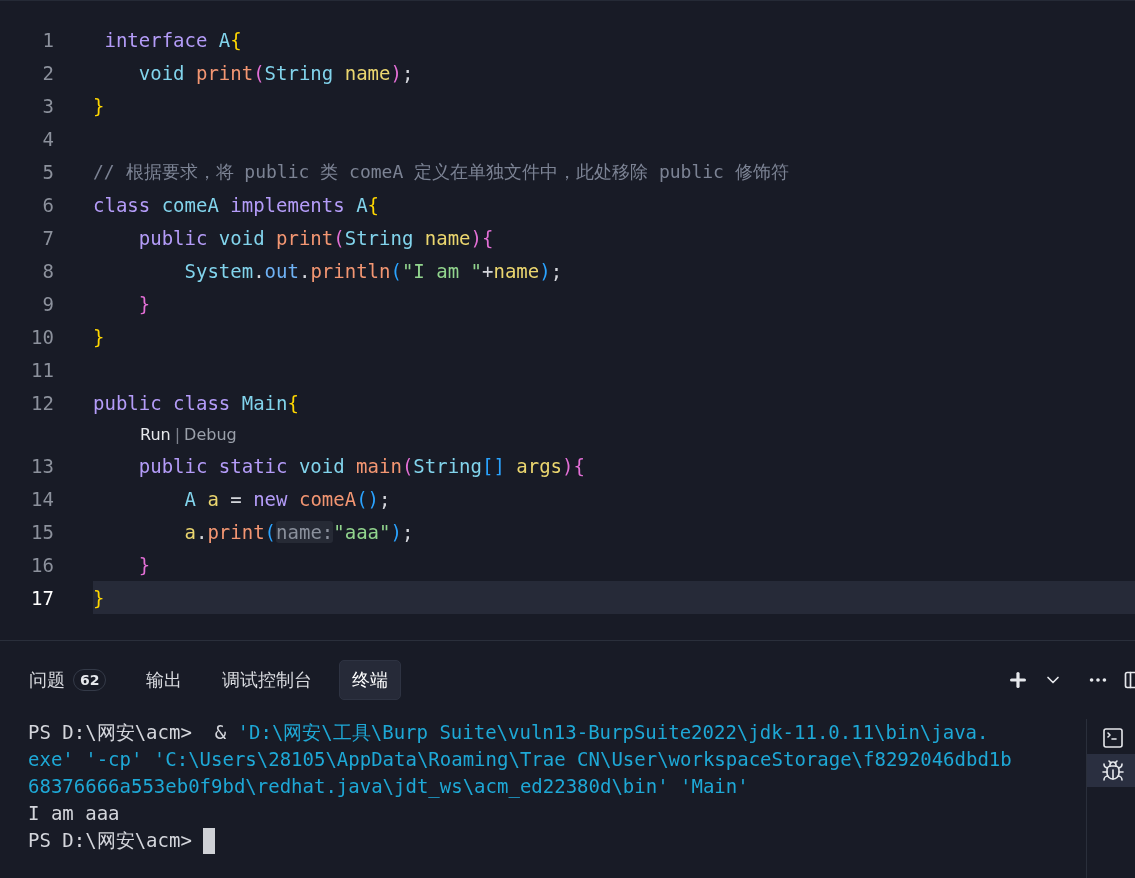  I want to click on line-number: 16, so click(42, 564).